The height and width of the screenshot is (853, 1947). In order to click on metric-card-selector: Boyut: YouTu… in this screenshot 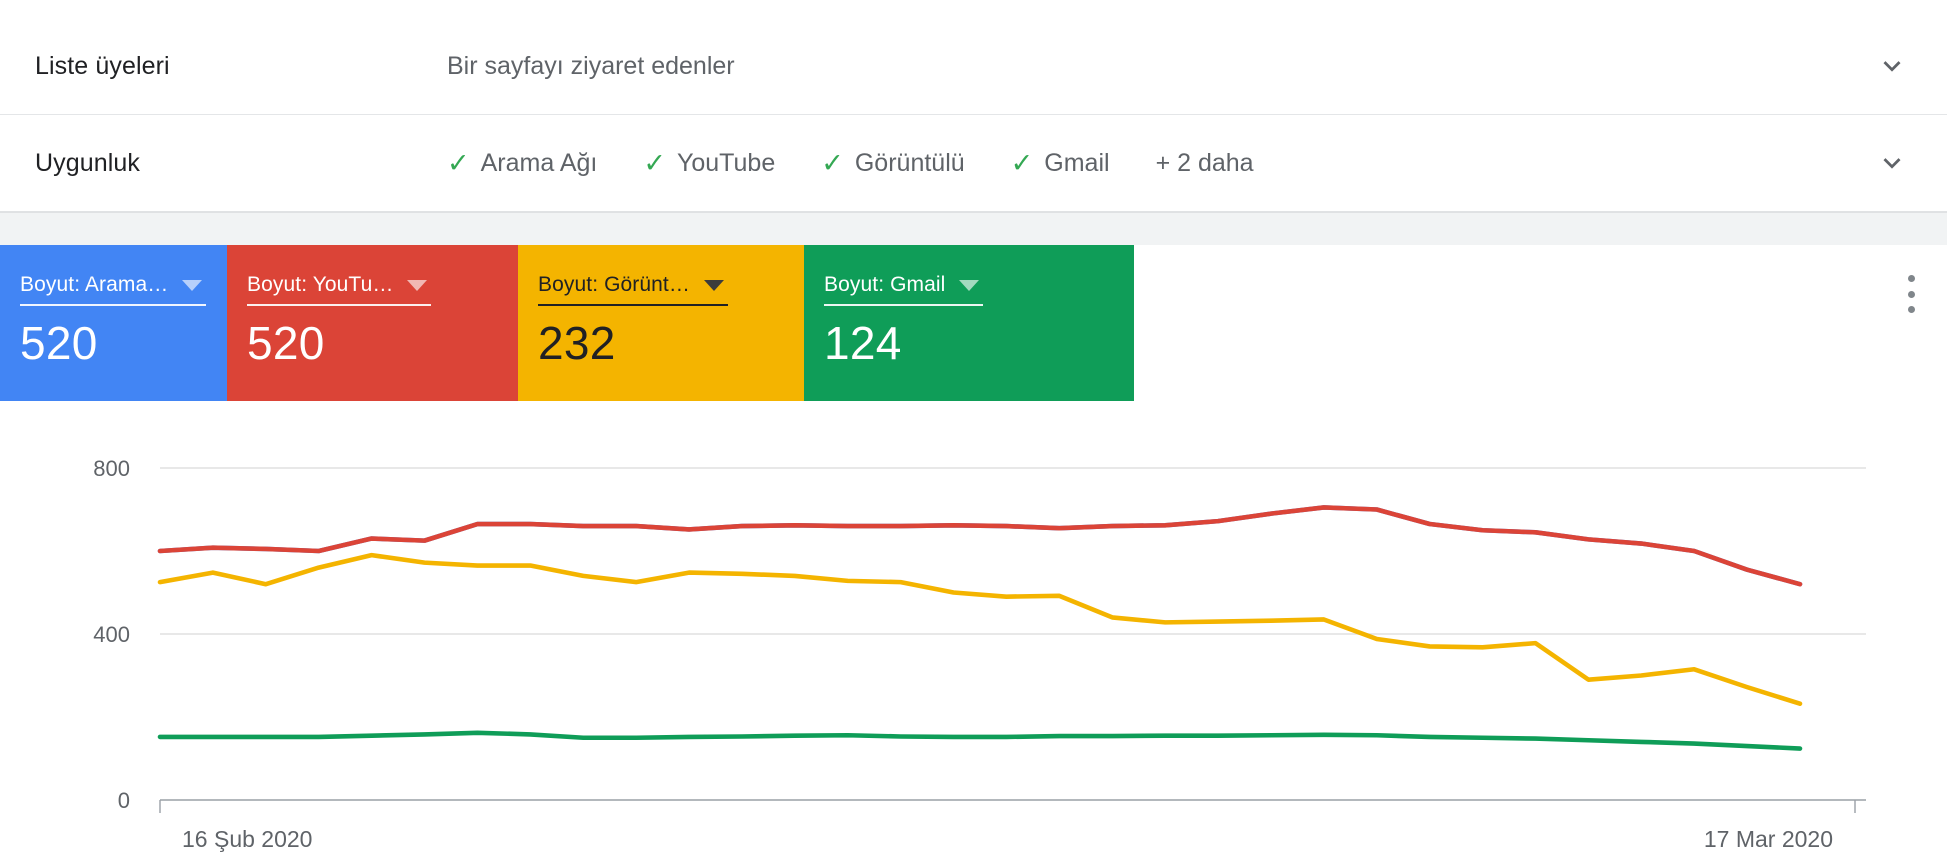, I will do `click(339, 289)`.